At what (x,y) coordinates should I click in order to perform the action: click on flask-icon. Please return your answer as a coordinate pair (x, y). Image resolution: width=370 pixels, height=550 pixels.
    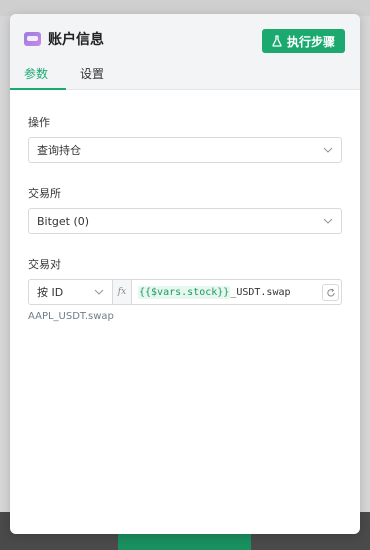
    Looking at the image, I should click on (277, 41).